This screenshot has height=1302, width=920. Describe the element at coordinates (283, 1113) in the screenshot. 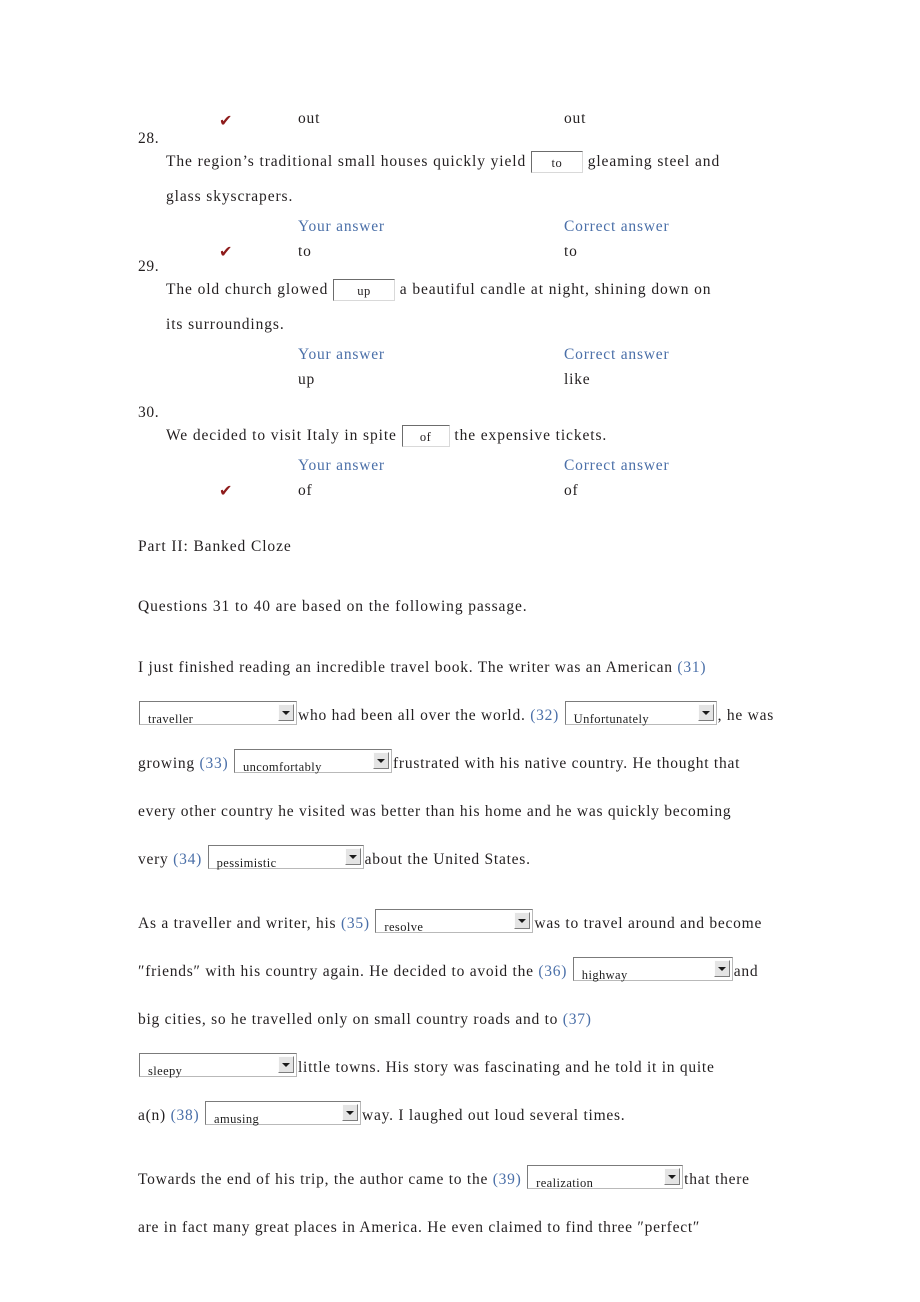

I see `select-38: amusing` at that location.